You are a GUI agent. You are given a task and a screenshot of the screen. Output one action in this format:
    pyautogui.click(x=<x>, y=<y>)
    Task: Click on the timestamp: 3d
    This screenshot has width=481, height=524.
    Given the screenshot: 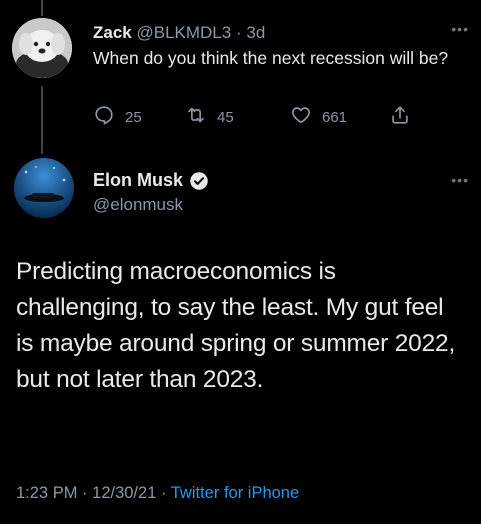 What is the action you would take?
    pyautogui.click(x=255, y=32)
    